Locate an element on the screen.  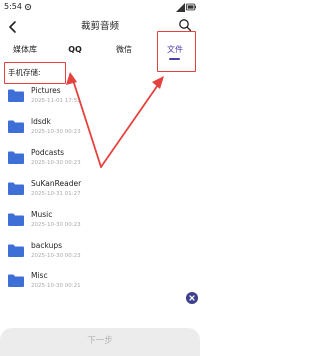
tab-indicator is located at coordinates (174, 59).